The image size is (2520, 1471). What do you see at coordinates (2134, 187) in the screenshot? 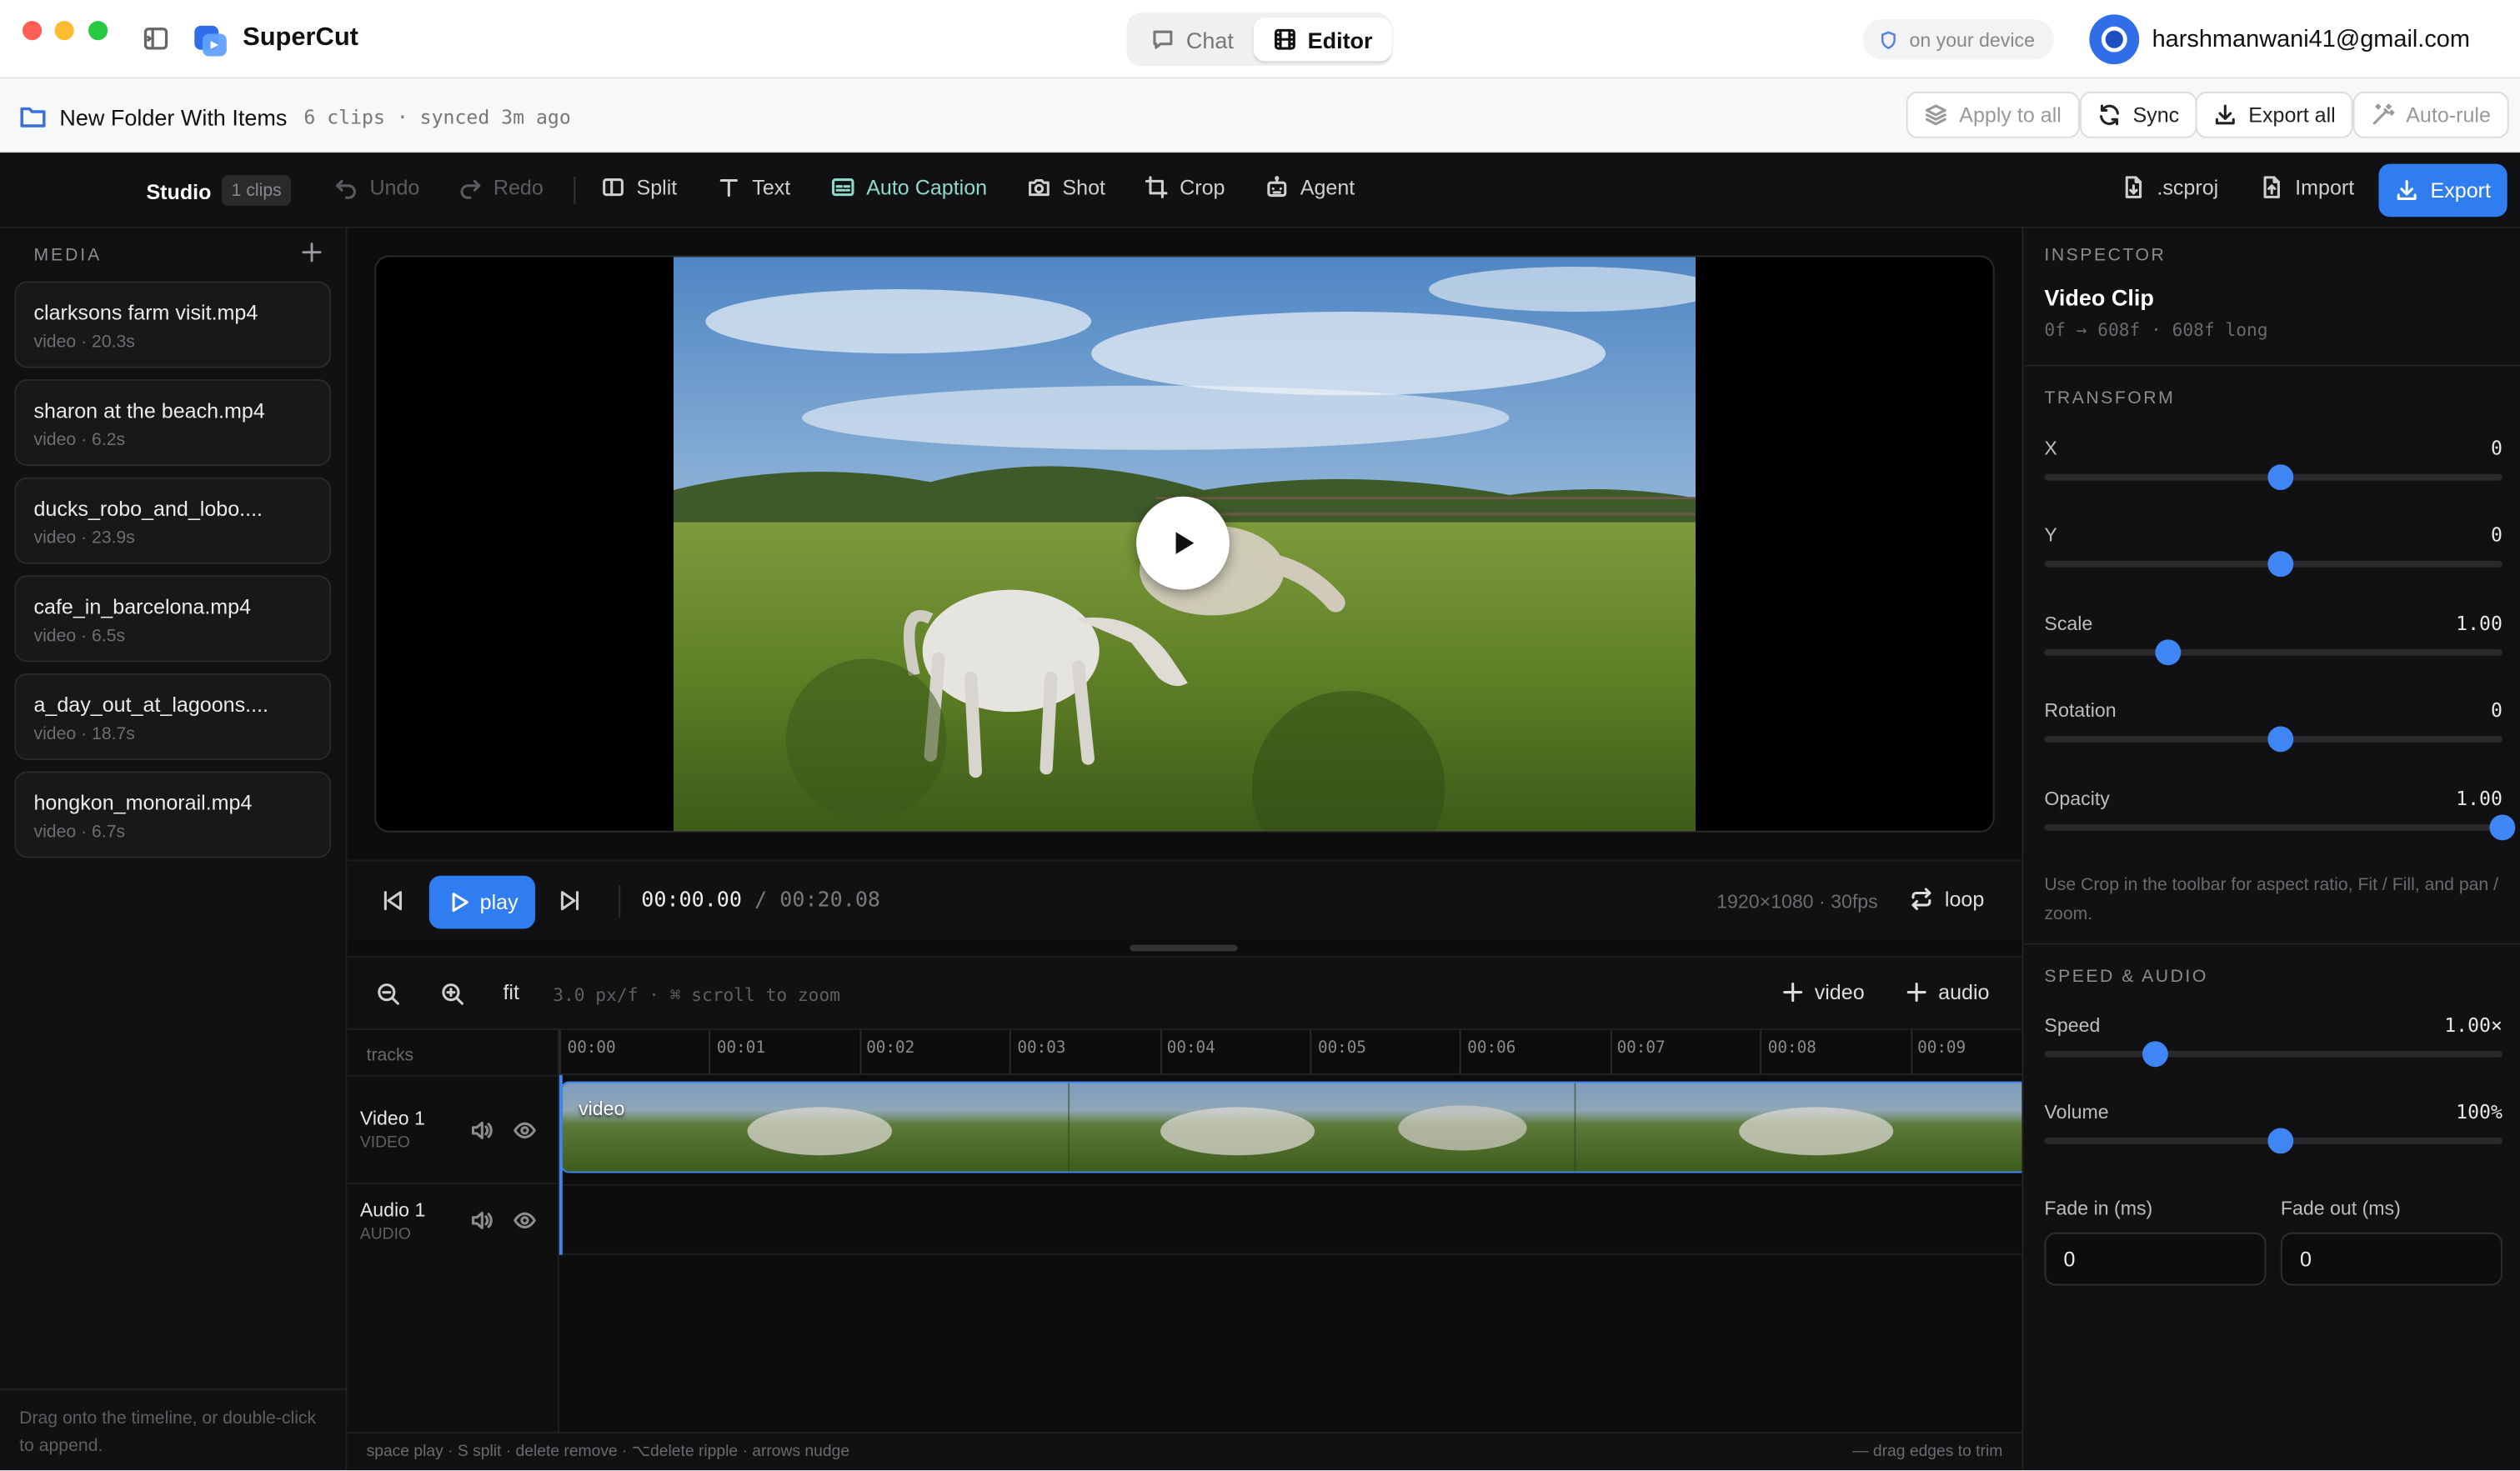
I see `file-icon` at bounding box center [2134, 187].